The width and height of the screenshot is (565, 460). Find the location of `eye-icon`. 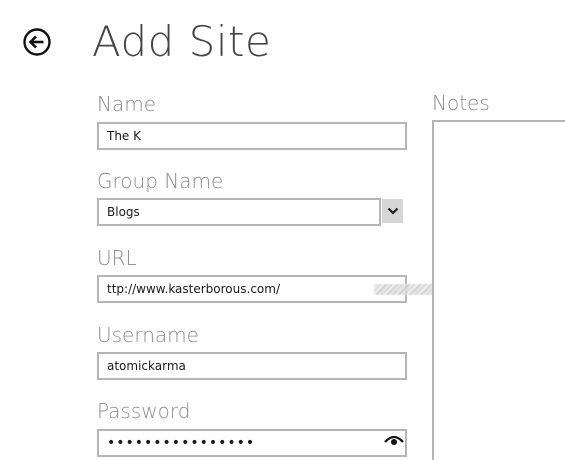

eye-icon is located at coordinates (394, 440).